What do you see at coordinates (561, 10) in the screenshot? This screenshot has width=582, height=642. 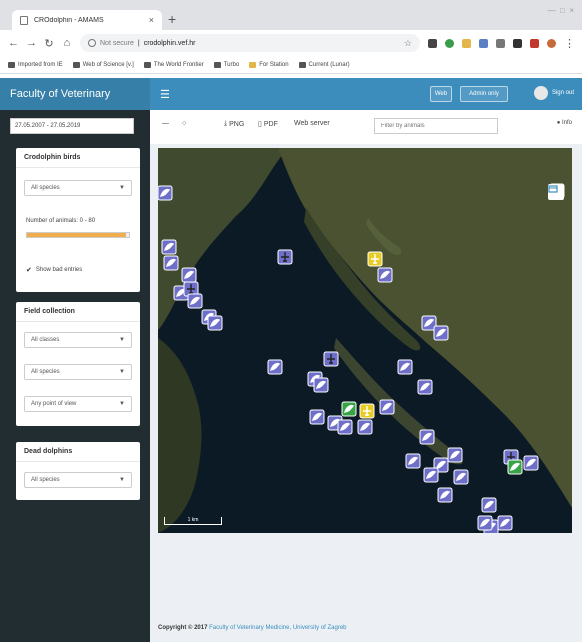 I see `window-controls: — □ ×` at bounding box center [561, 10].